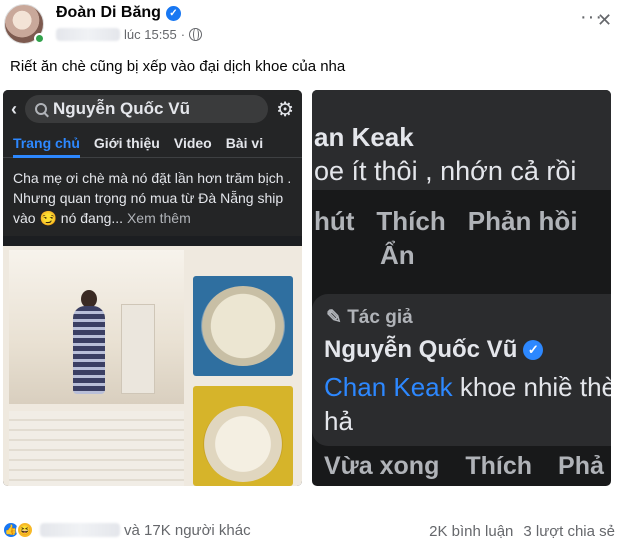  What do you see at coordinates (46, 146) in the screenshot?
I see `tab-home: Trang chủ` at bounding box center [46, 146].